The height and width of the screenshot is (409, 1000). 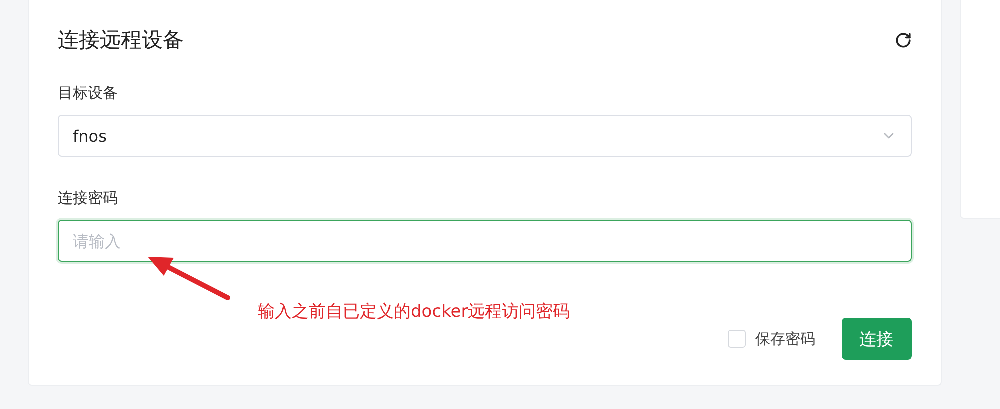 I want to click on password-field: 请输入, so click(x=485, y=241).